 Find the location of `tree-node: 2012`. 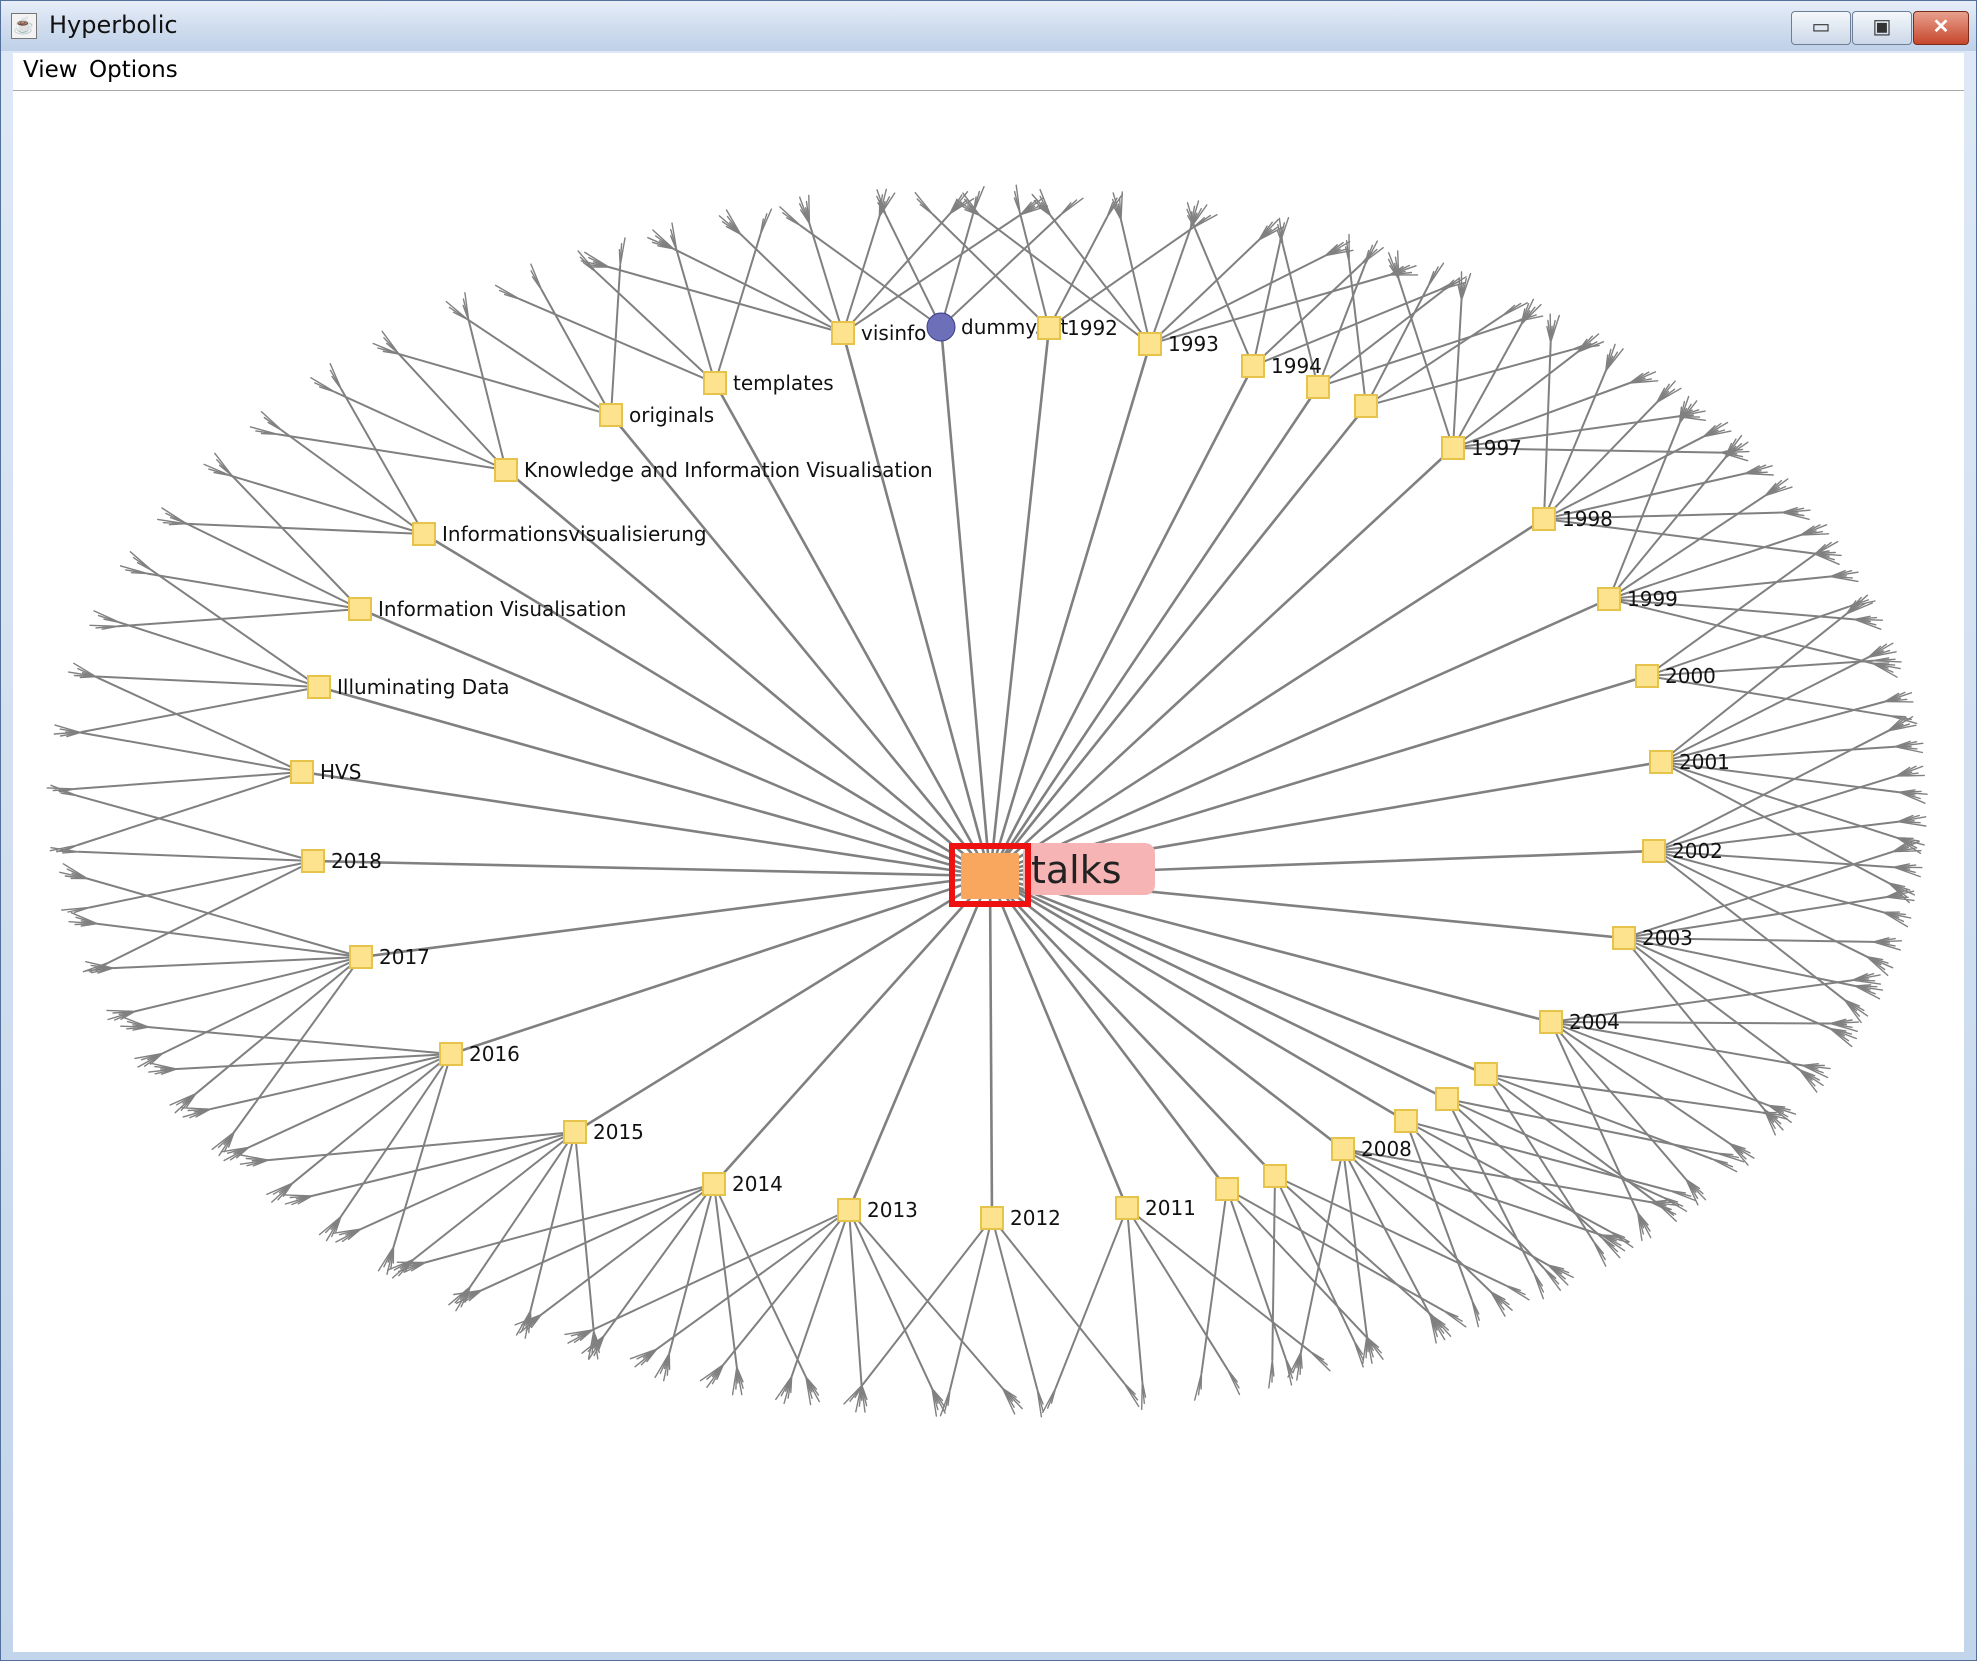

tree-node: 2012 is located at coordinates (1020, 1218).